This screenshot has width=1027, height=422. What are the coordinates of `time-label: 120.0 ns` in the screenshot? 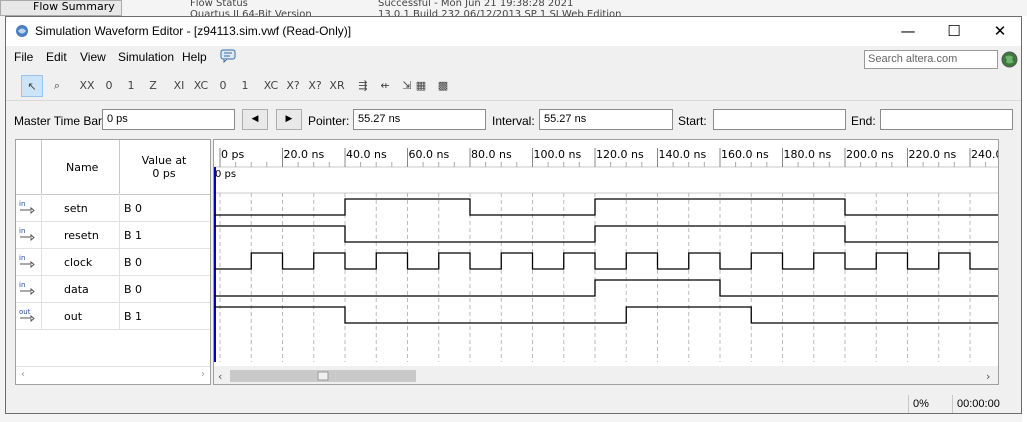 It's located at (620, 154).